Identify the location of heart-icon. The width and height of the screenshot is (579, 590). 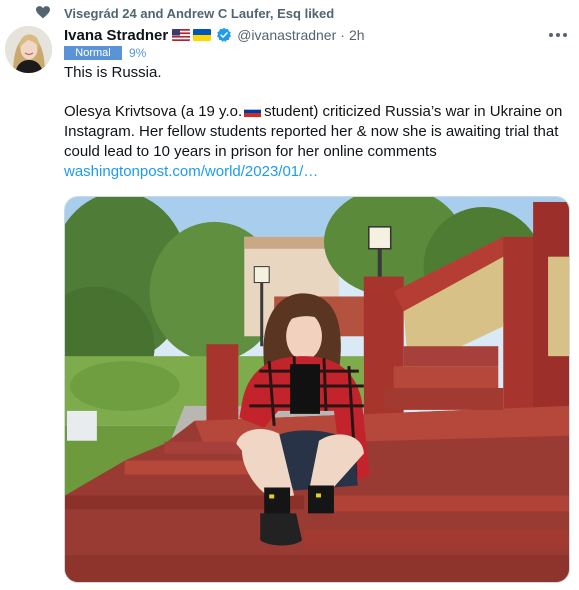
(43, 12).